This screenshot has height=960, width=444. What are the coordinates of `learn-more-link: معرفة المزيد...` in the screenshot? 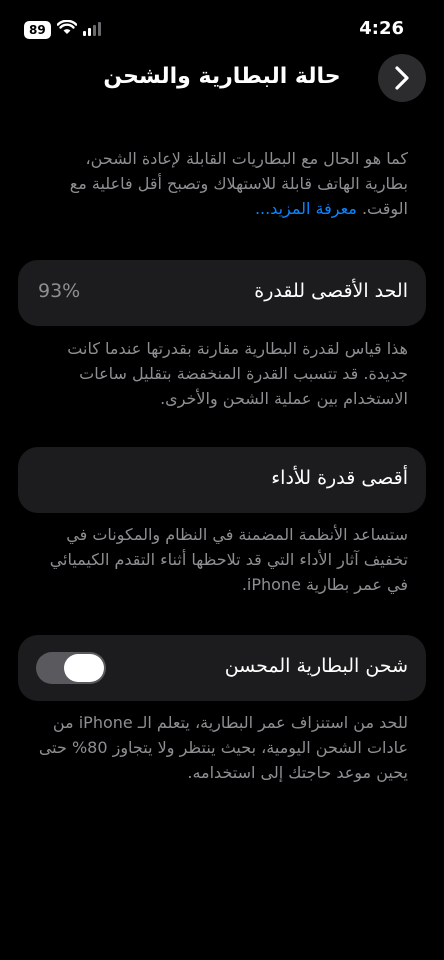 It's located at (306, 208).